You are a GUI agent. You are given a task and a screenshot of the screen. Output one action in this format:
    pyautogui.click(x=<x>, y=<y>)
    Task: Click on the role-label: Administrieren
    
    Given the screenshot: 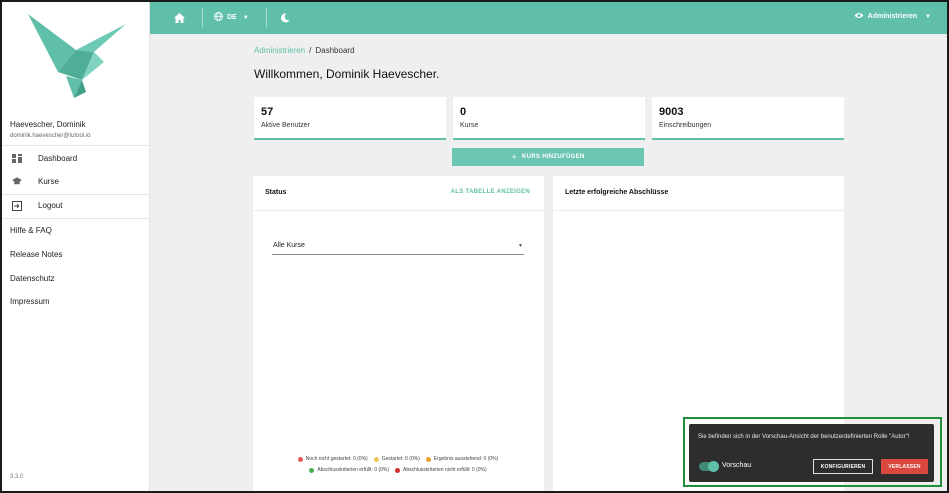 What is the action you would take?
    pyautogui.click(x=892, y=16)
    